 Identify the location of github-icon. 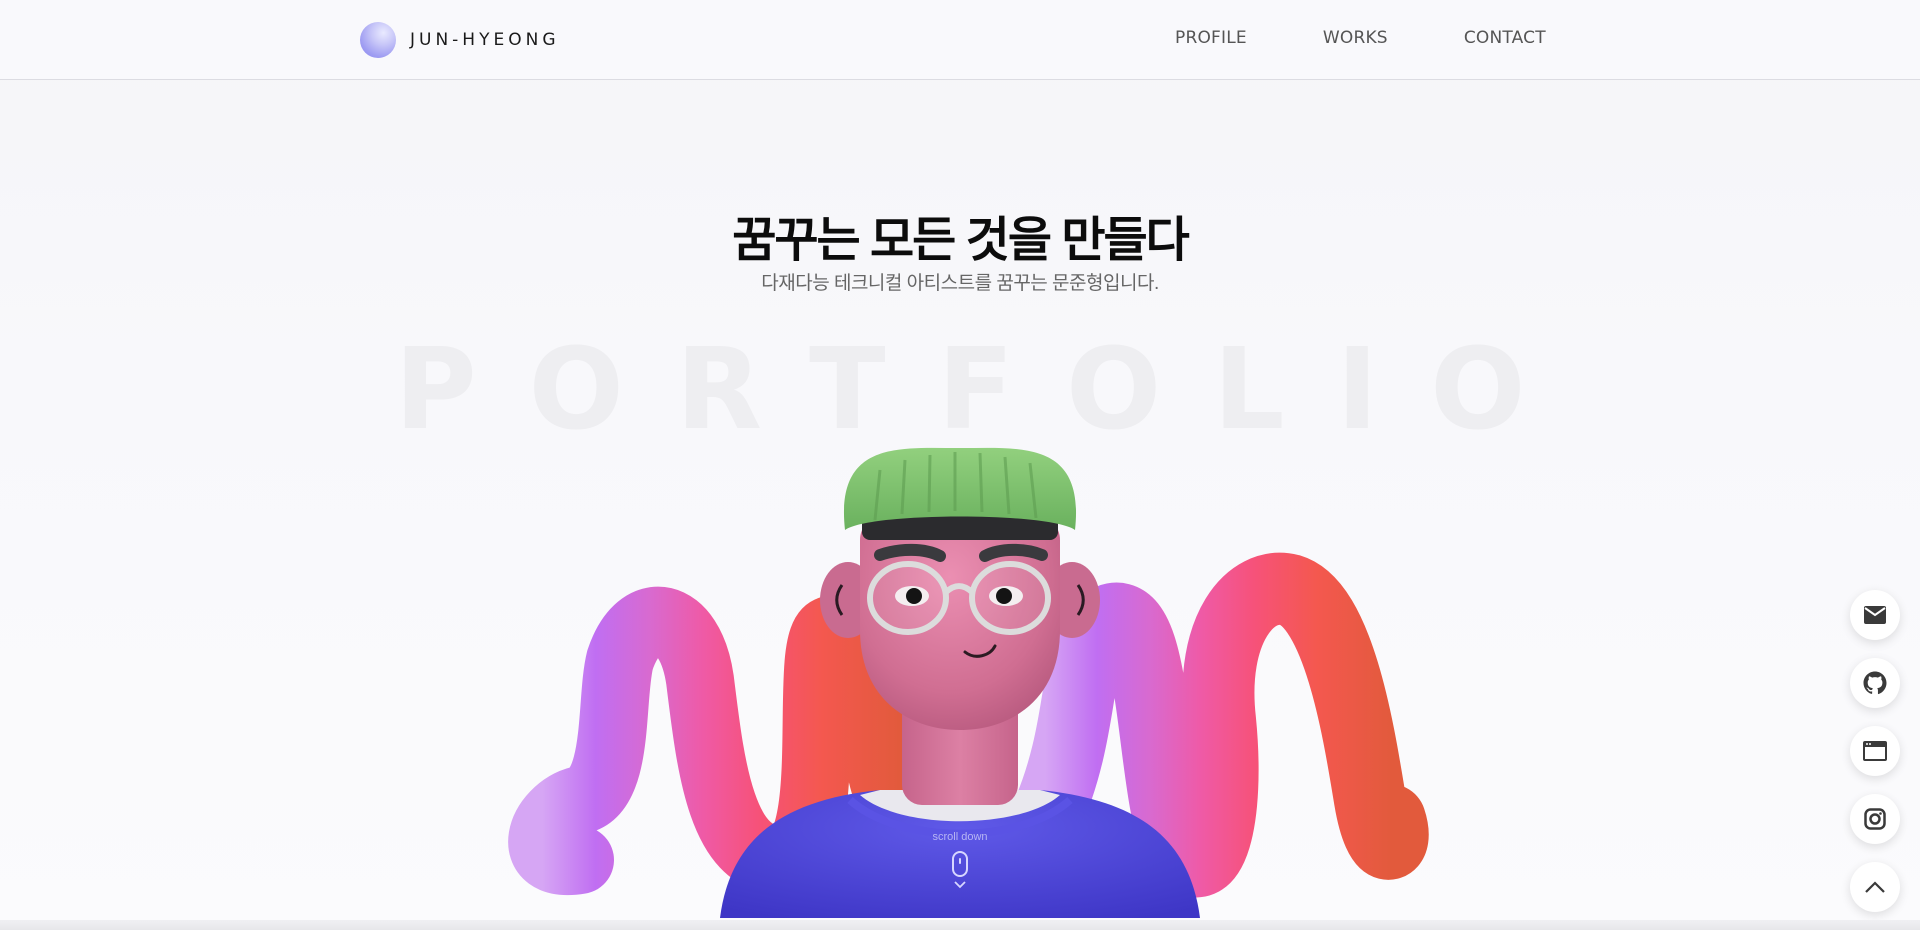
(1875, 683).